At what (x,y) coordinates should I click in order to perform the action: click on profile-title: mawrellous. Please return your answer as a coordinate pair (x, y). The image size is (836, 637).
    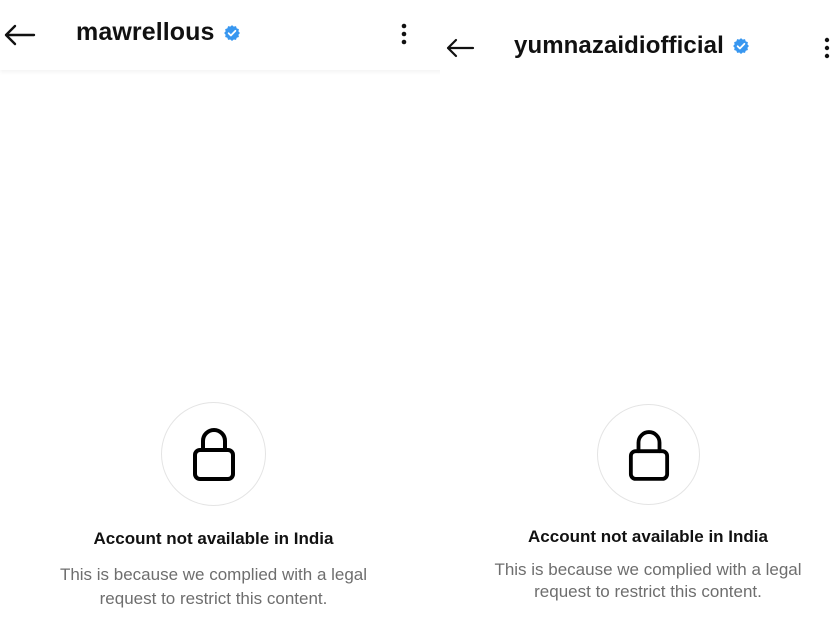
    Looking at the image, I should click on (158, 32).